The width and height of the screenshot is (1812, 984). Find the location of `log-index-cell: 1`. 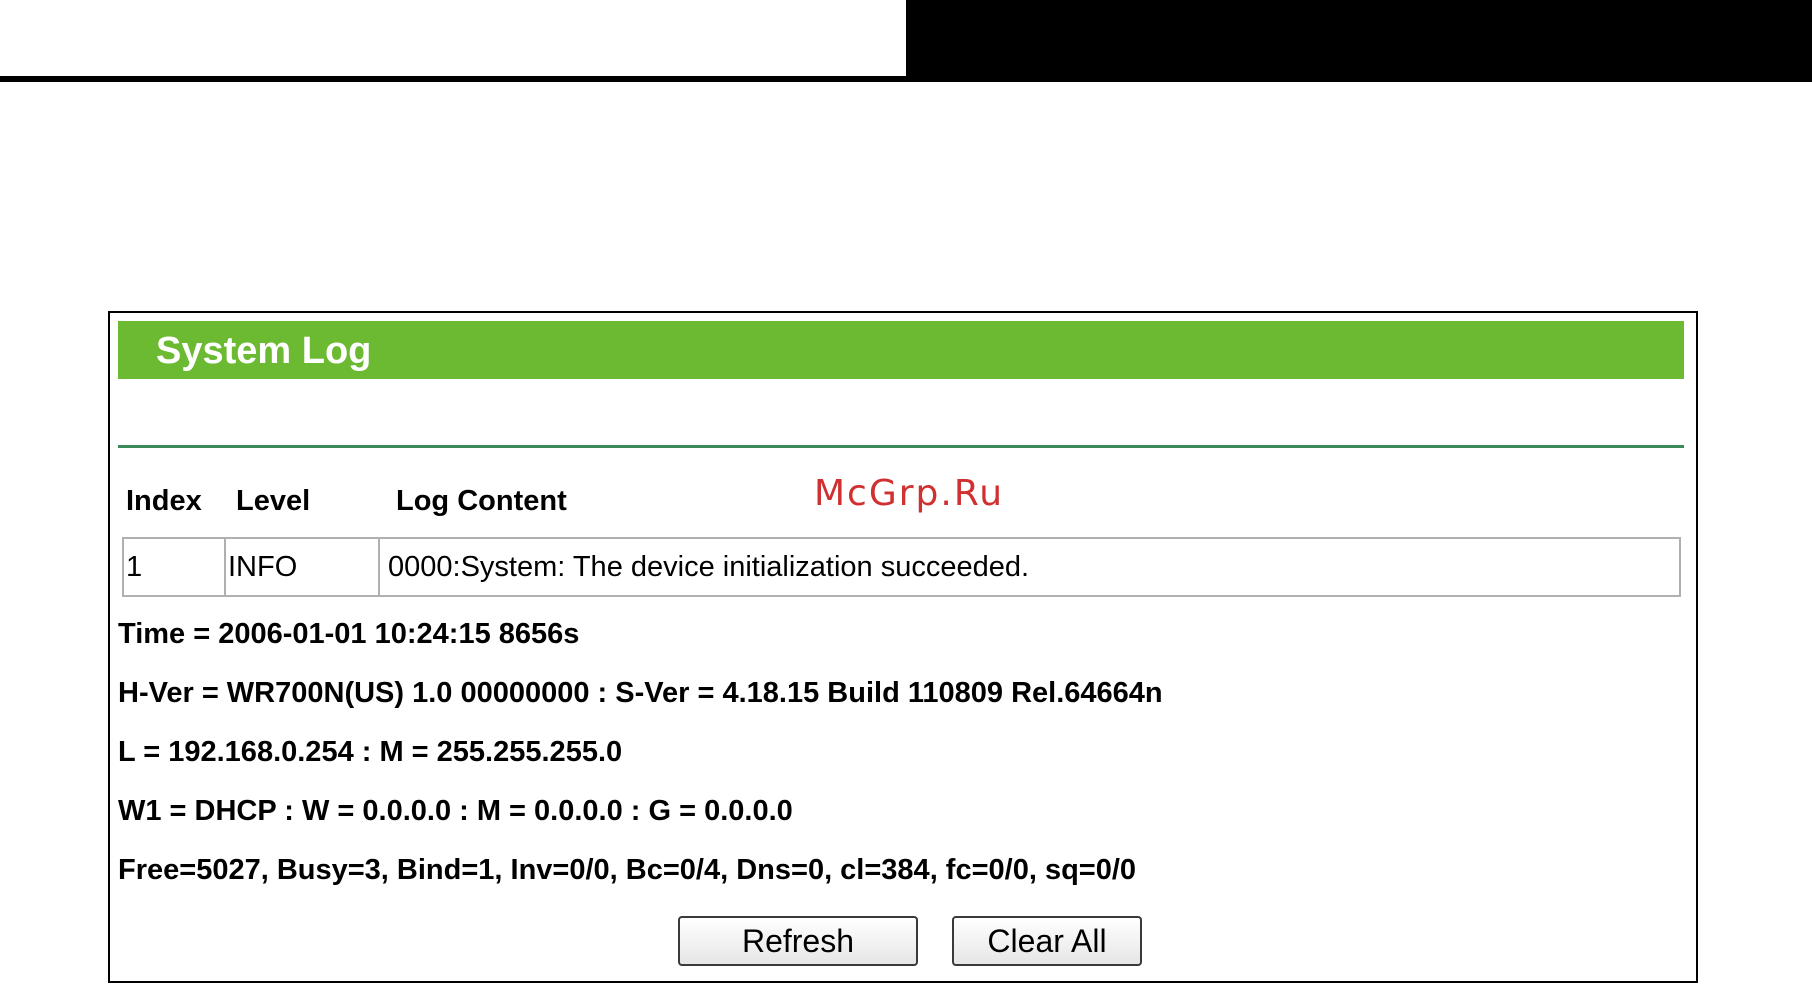

log-index-cell: 1 is located at coordinates (175, 567).